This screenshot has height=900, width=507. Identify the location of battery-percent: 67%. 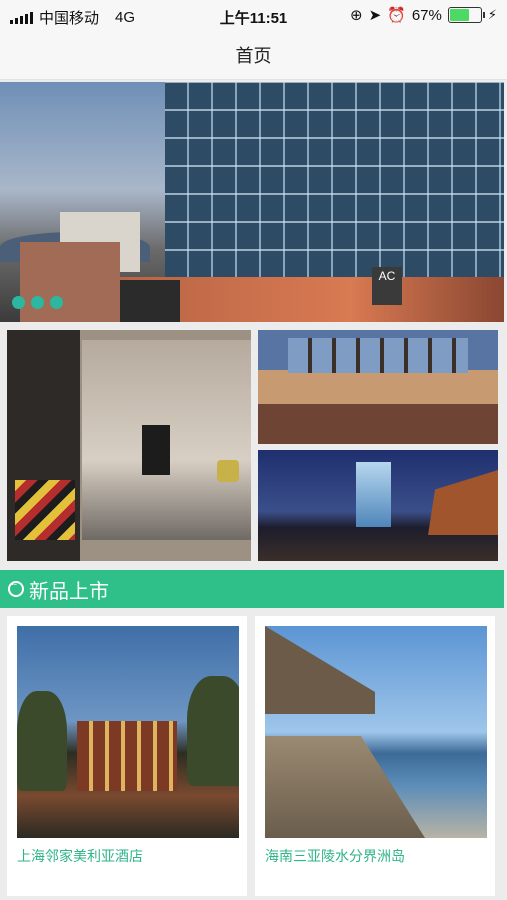
(426, 15).